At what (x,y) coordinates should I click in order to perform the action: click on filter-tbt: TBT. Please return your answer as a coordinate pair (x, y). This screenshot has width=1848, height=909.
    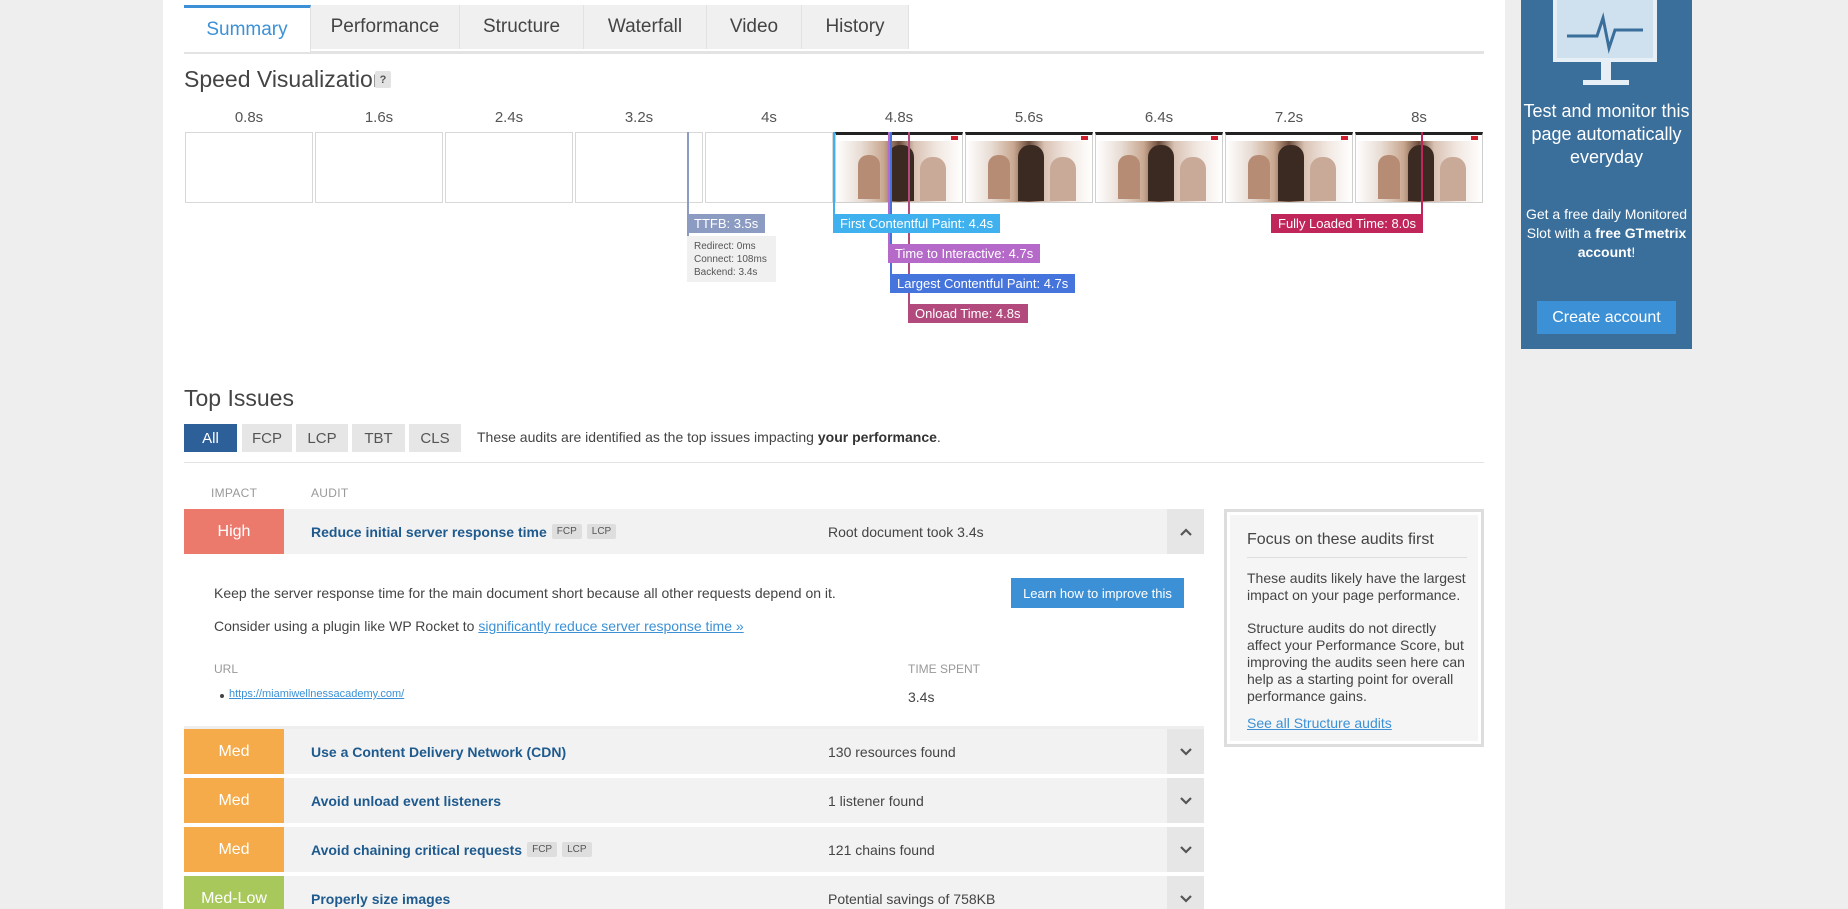
    Looking at the image, I should click on (378, 438).